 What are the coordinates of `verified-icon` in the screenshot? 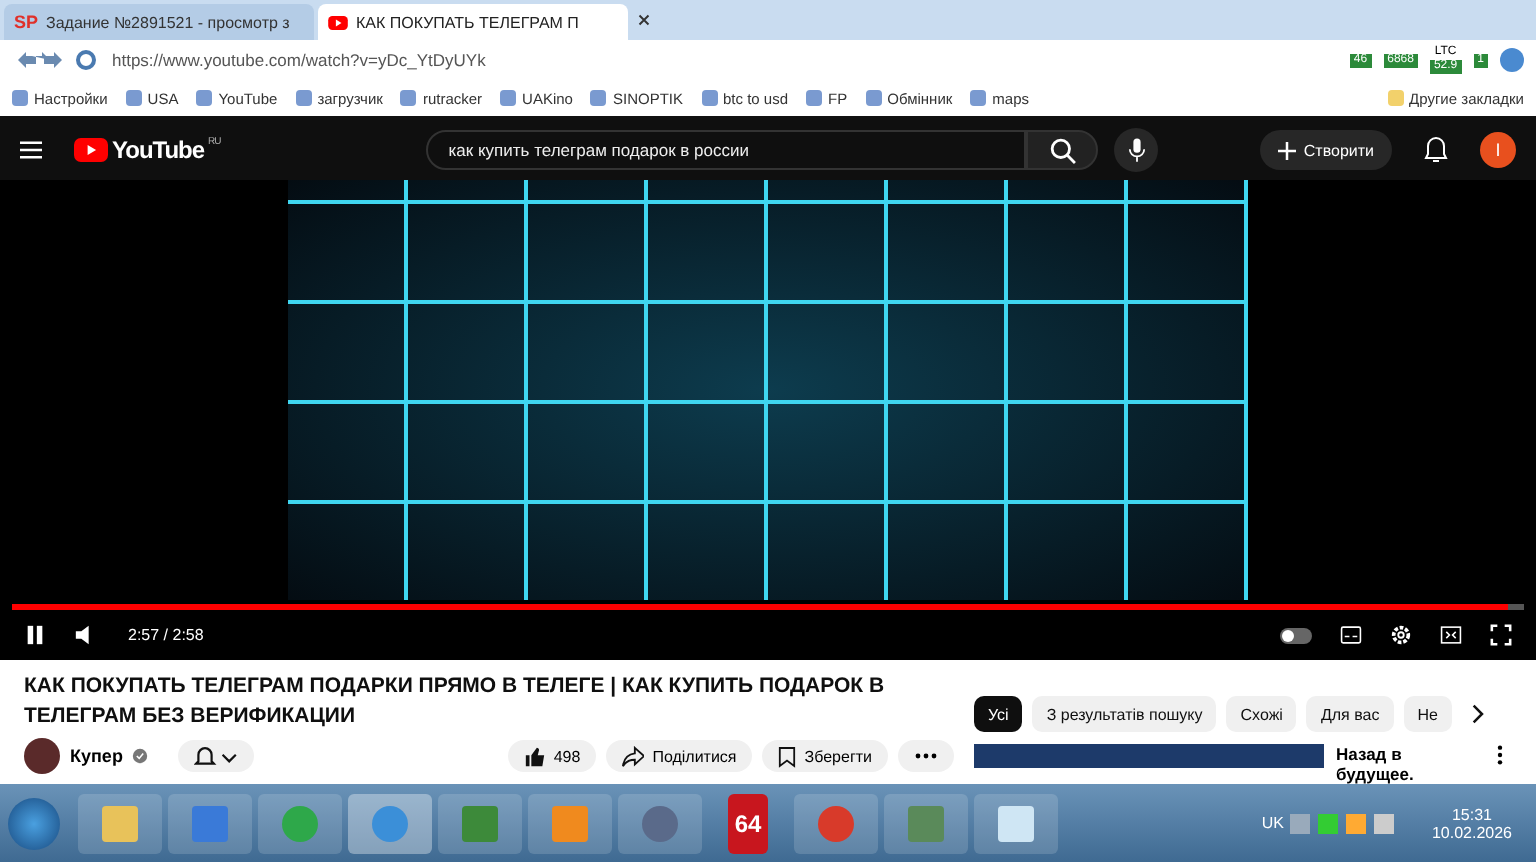 It's located at (140, 756).